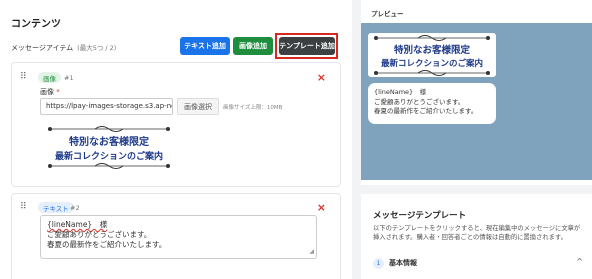  I want to click on textarea-line: {lineName} 様, so click(77, 224).